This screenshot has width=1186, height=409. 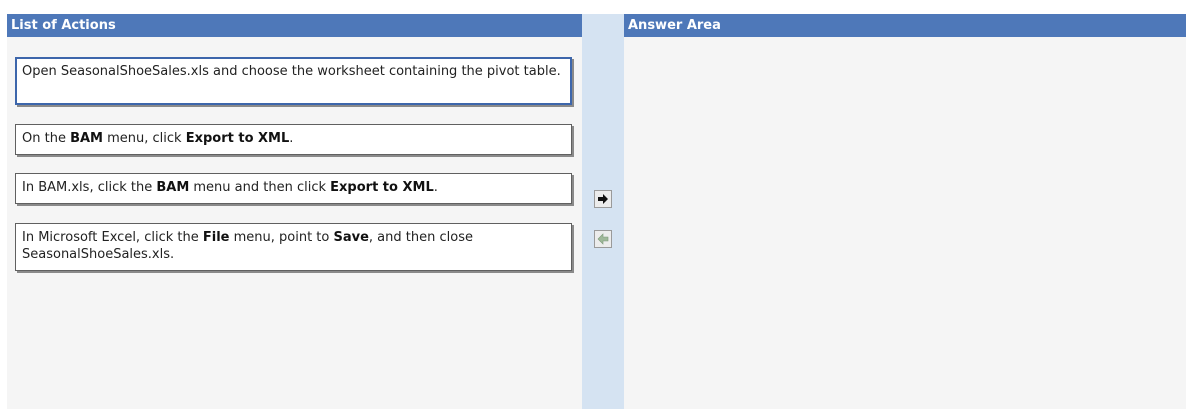 What do you see at coordinates (144, 138) in the screenshot?
I see `action-text: menu, click` at bounding box center [144, 138].